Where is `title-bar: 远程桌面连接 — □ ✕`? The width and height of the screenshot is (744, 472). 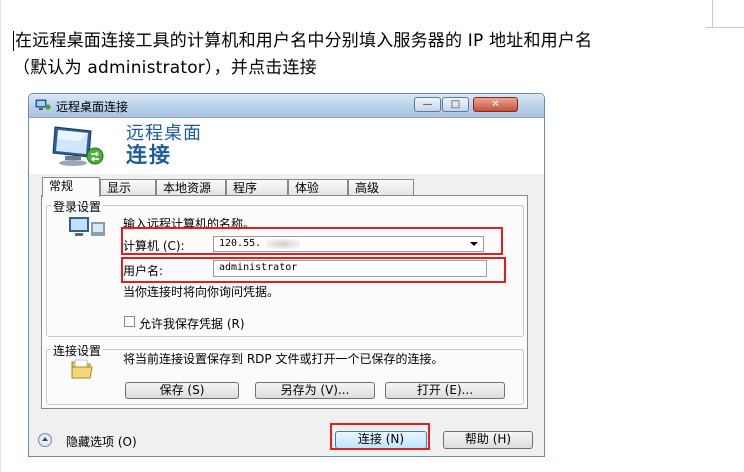
title-bar: 远程桌面连接 — □ ✕ is located at coordinates (286, 106).